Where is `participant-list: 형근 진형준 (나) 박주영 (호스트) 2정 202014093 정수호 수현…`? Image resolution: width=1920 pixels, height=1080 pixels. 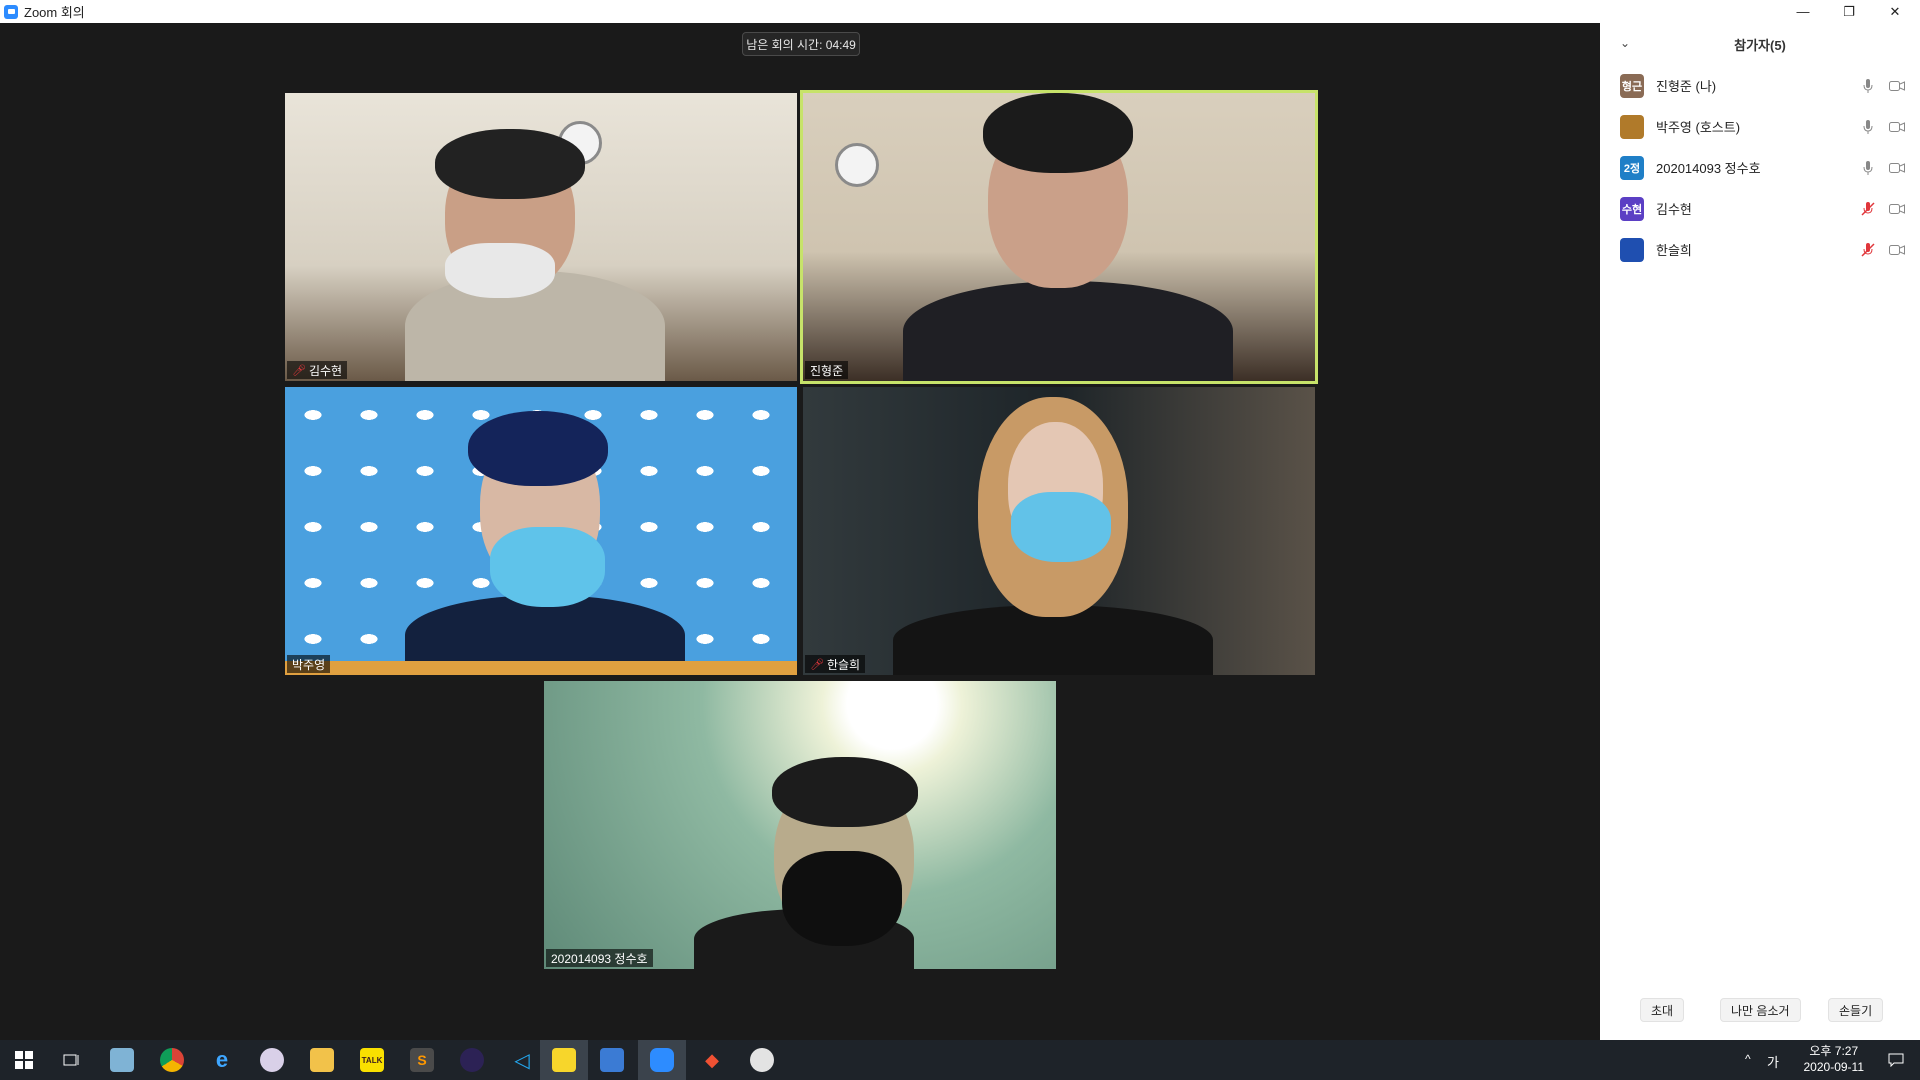
participant-list: 형근 진형준 (나) 박주영 (호스트) 2정 202014093 정수호 수현… is located at coordinates (1760, 167).